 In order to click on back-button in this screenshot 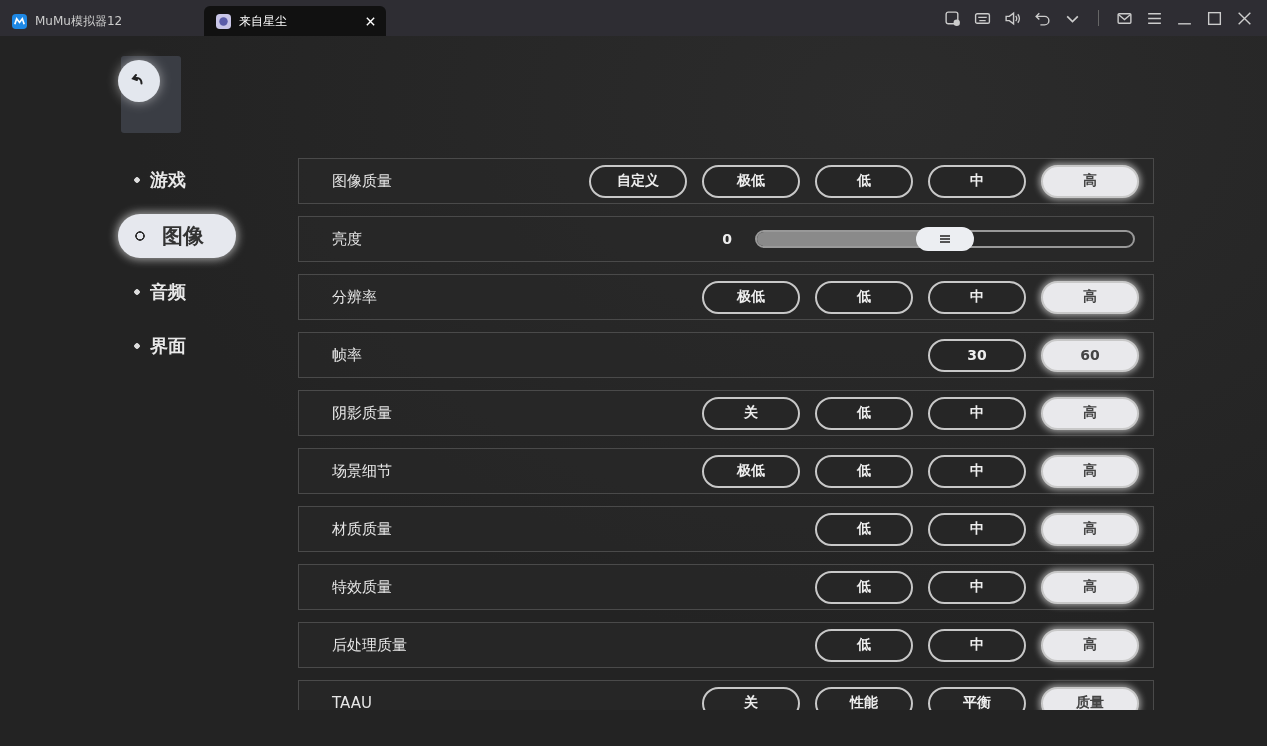, I will do `click(139, 81)`.